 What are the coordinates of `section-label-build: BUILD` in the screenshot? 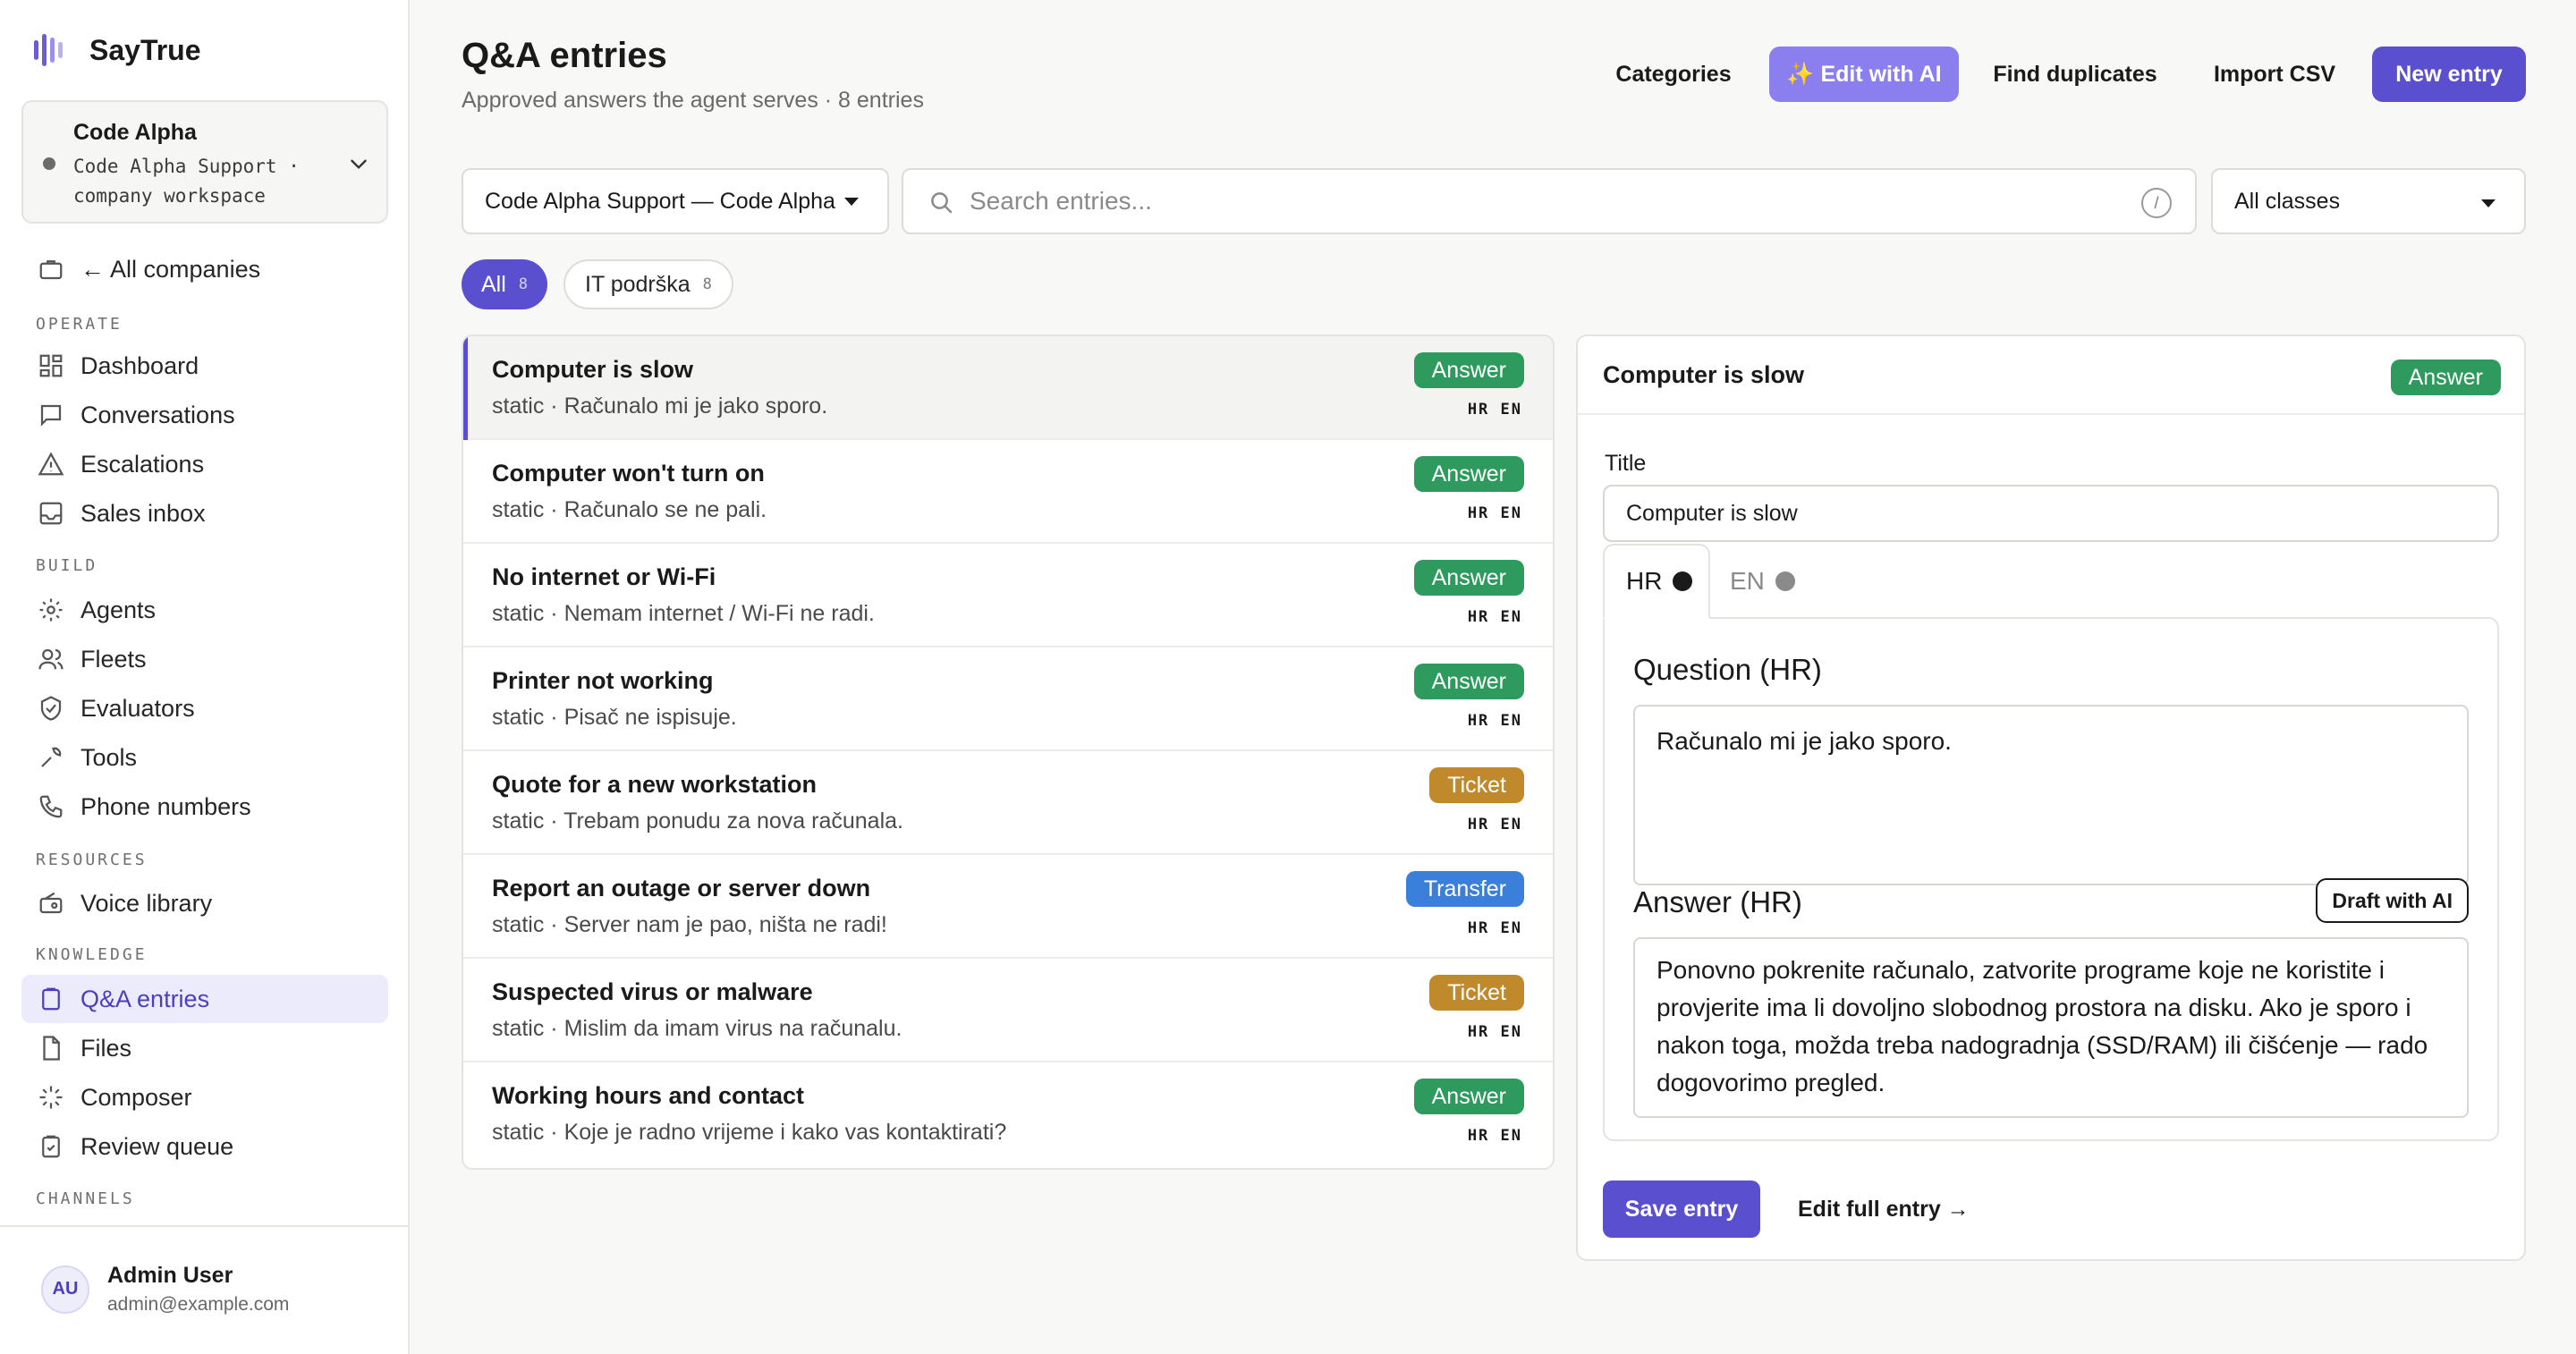 It's located at (67, 565).